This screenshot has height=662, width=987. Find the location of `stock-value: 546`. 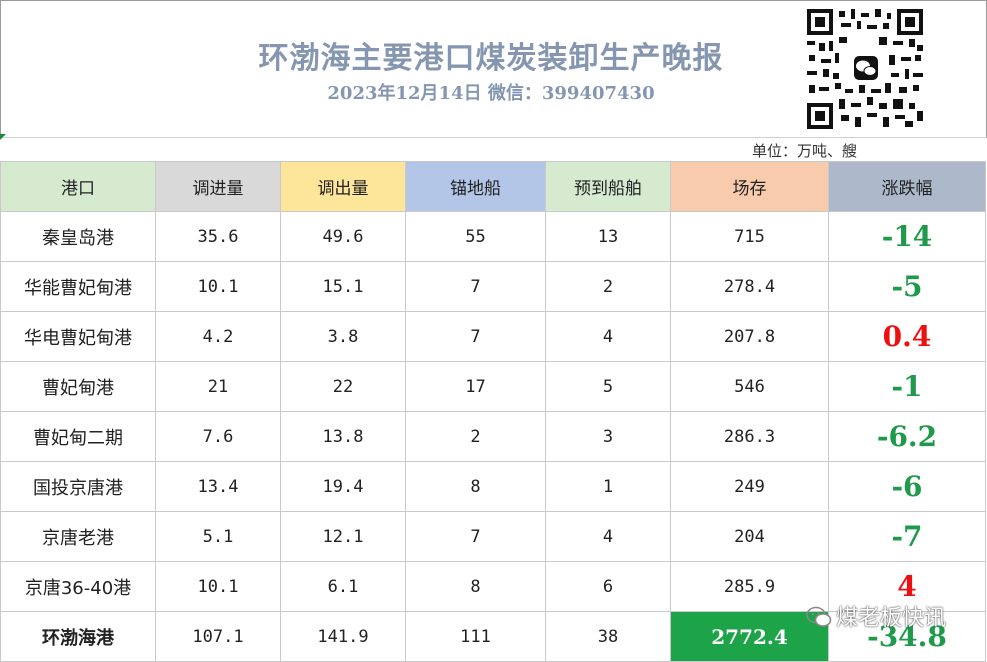

stock-value: 546 is located at coordinates (749, 386).